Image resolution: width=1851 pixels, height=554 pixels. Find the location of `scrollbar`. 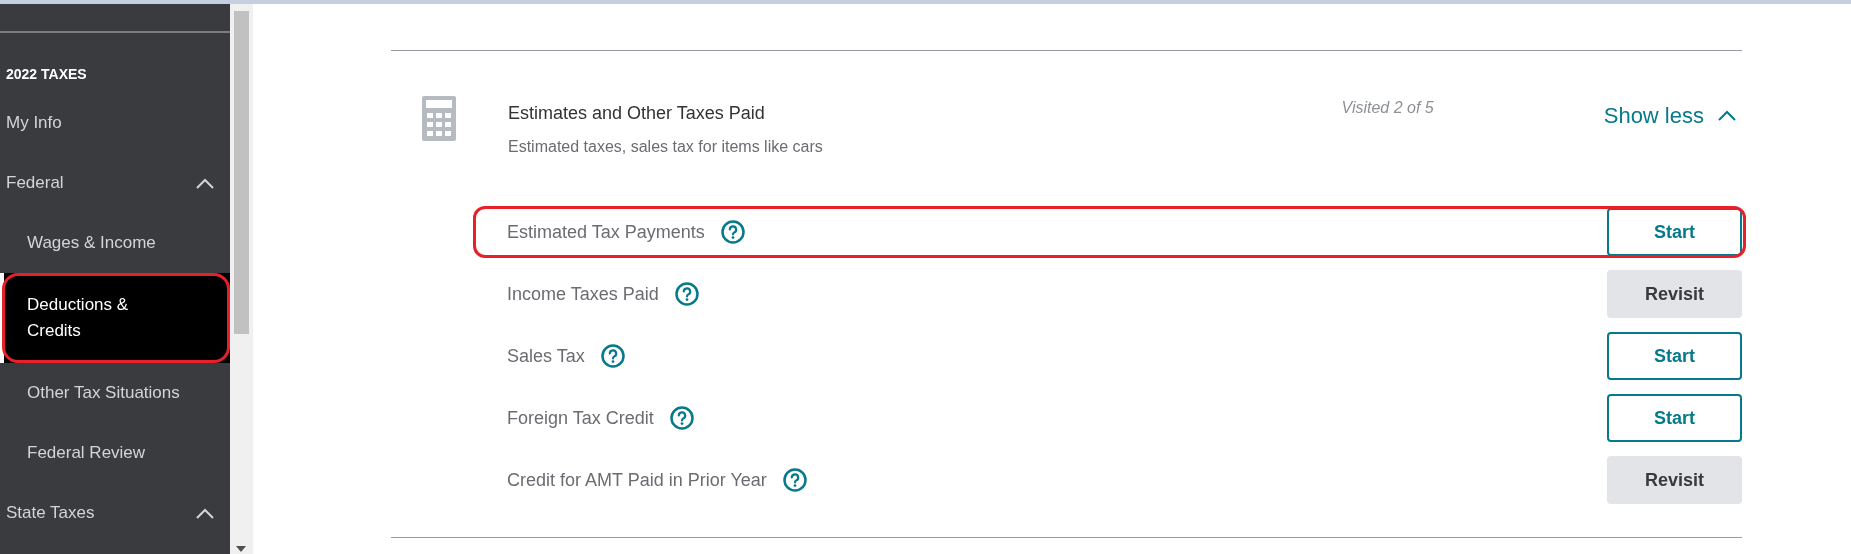

scrollbar is located at coordinates (241, 279).